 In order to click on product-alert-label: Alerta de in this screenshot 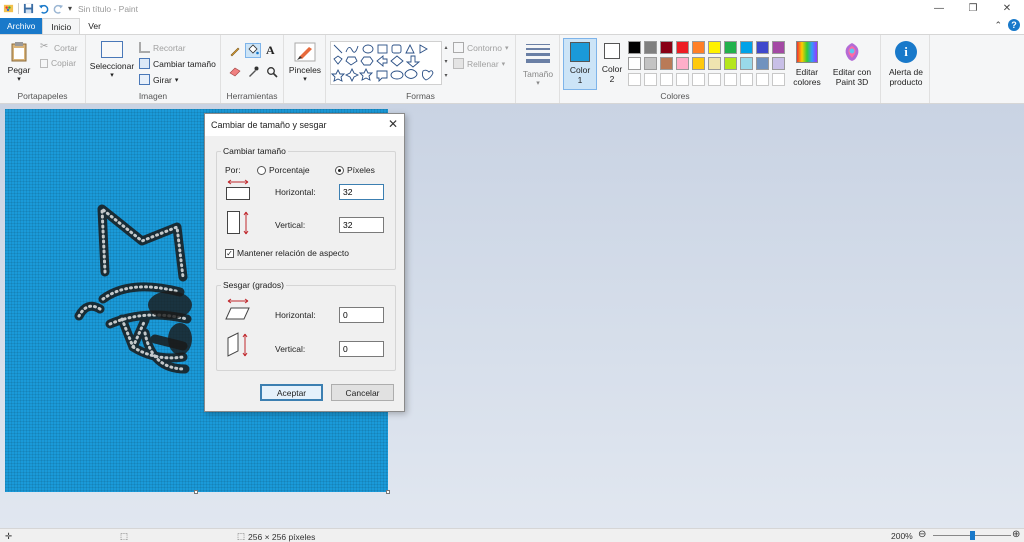, I will do `click(906, 72)`.